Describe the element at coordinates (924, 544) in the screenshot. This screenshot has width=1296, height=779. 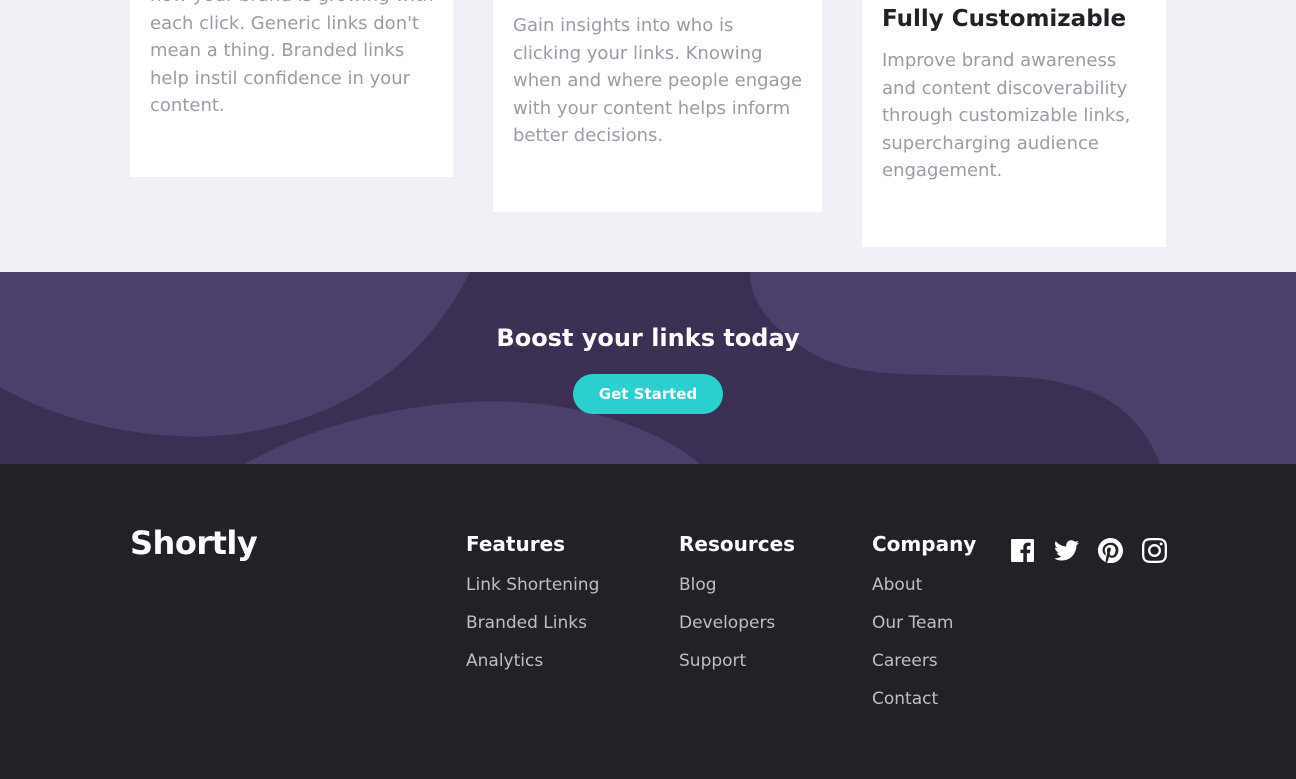
I see `column-title: Company` at that location.